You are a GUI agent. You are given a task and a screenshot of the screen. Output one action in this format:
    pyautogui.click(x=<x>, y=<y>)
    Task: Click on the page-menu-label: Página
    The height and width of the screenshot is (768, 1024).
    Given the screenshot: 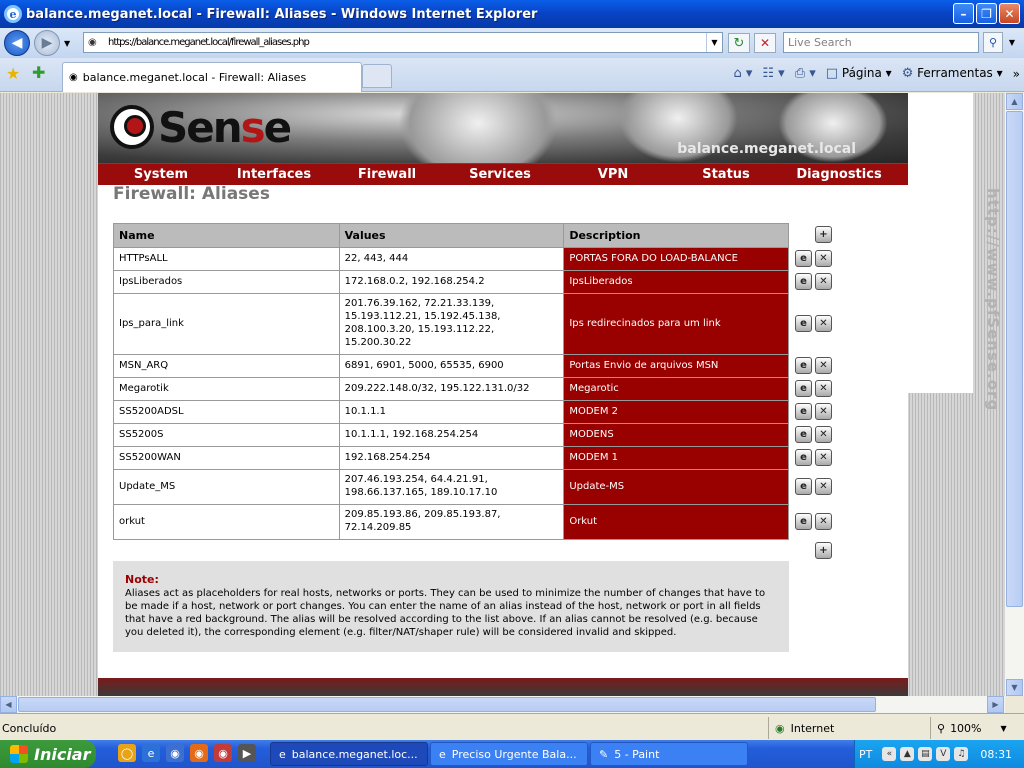 What is the action you would take?
    pyautogui.click(x=861, y=73)
    